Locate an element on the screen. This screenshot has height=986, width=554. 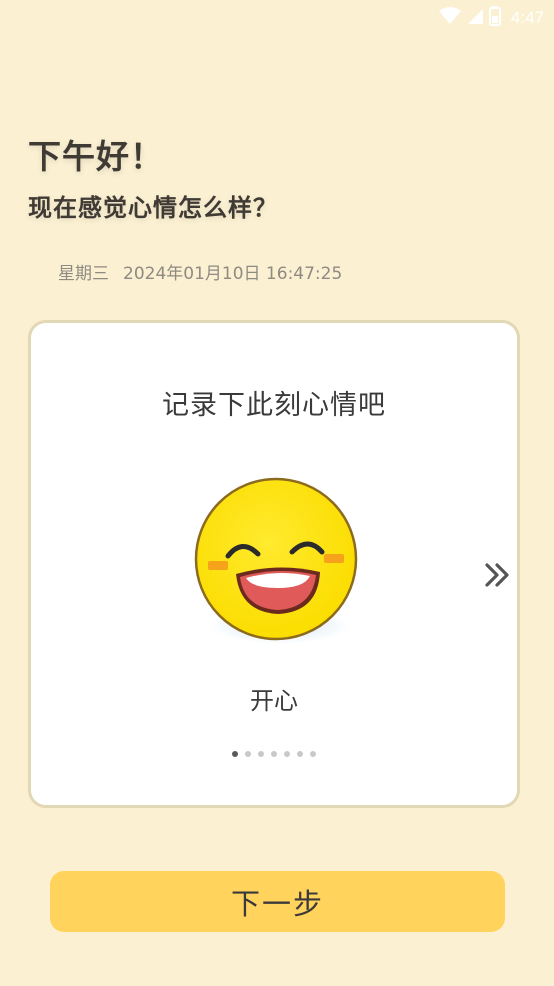
greeting-subtitle: 现在感觉心情怎么样？ is located at coordinates (153, 208).